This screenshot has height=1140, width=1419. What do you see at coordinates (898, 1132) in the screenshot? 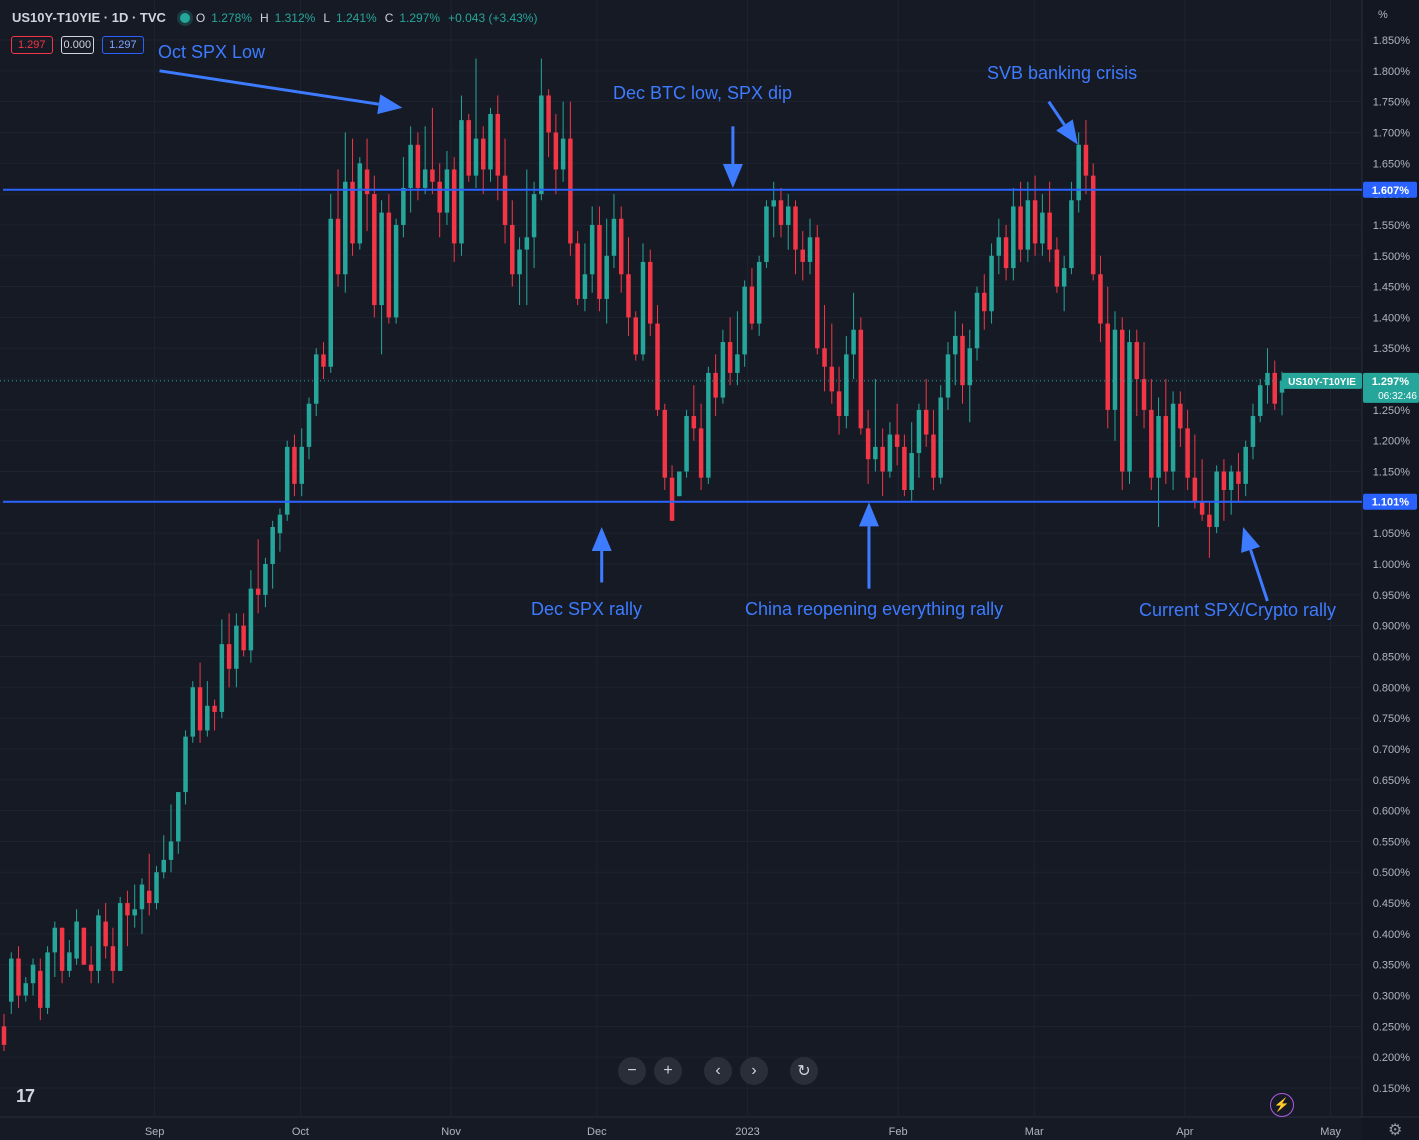
I see `time-tick-label: Feb` at bounding box center [898, 1132].